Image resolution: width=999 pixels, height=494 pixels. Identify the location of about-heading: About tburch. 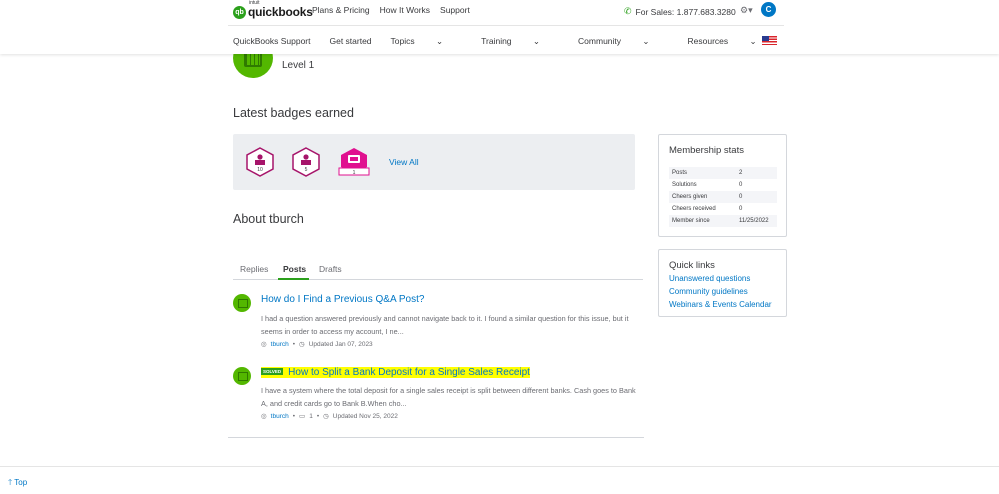
(268, 219).